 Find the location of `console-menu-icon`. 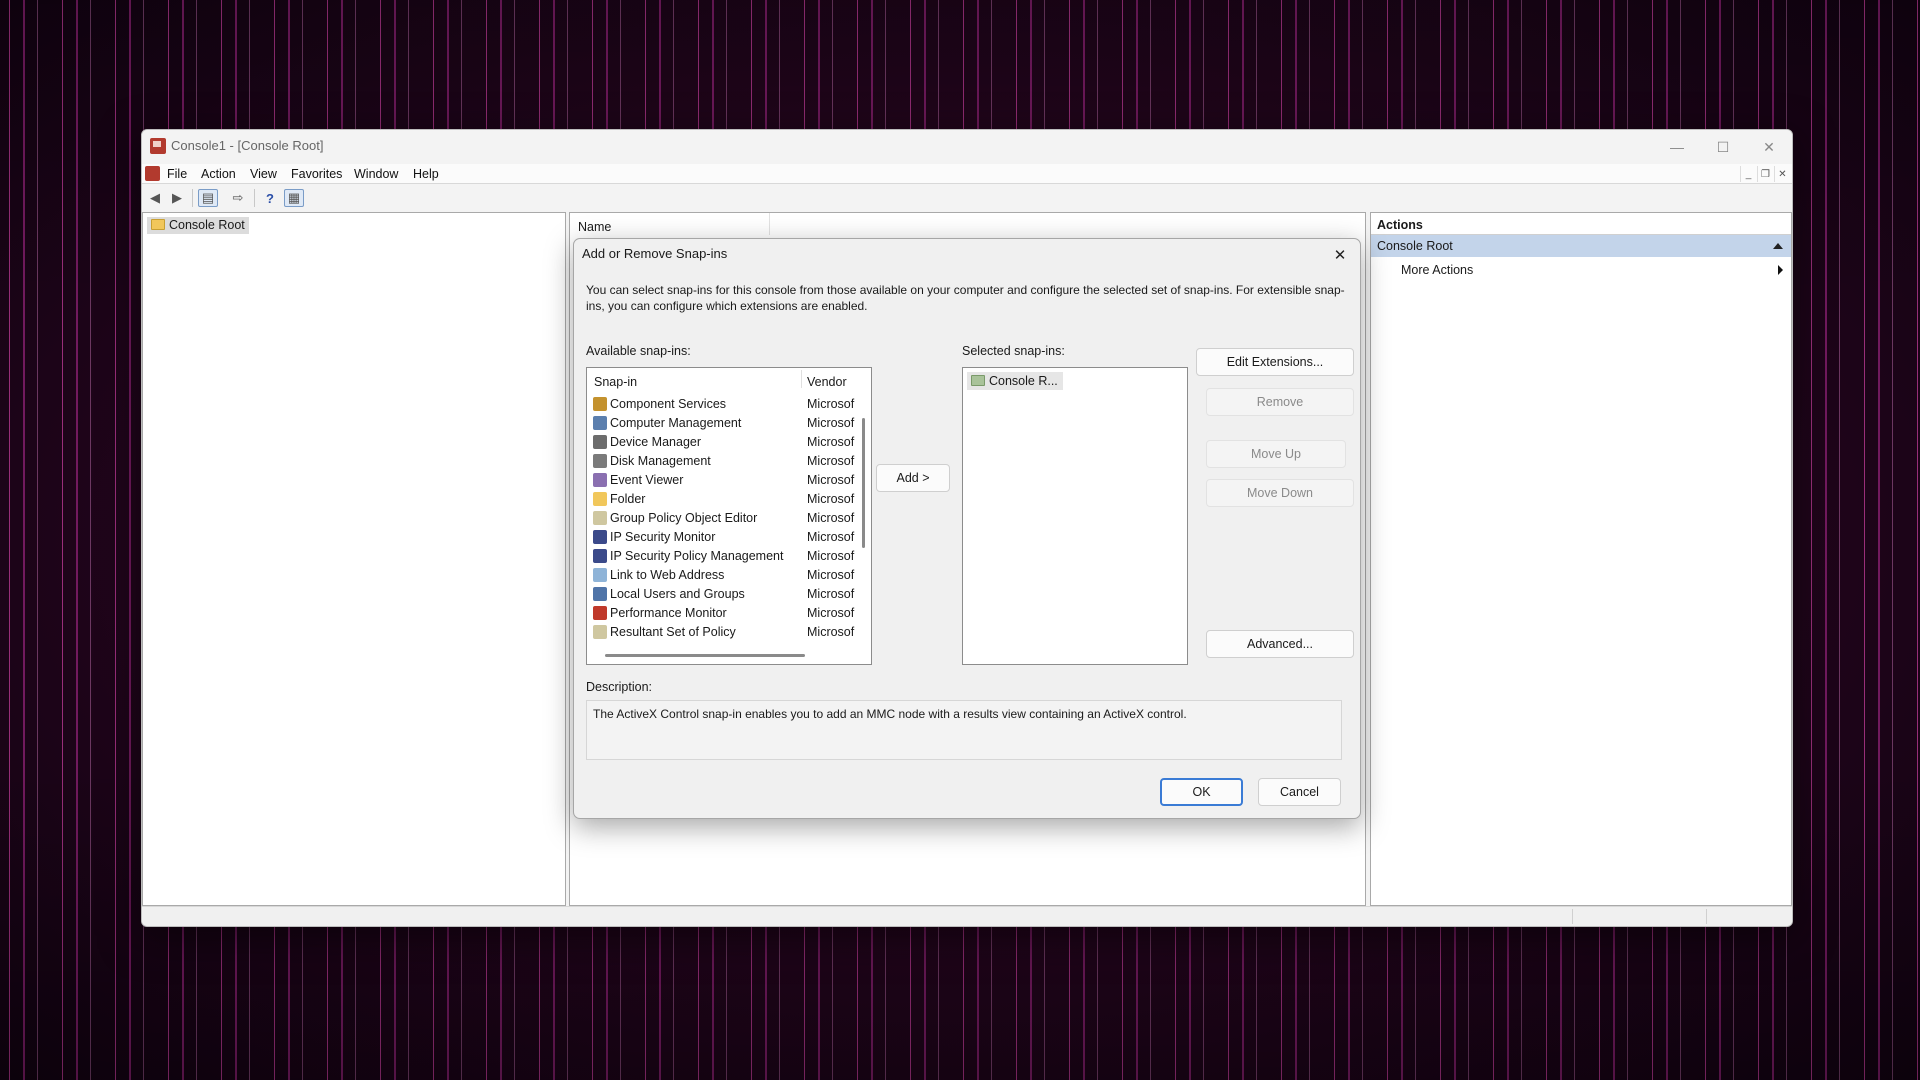

console-menu-icon is located at coordinates (152, 173).